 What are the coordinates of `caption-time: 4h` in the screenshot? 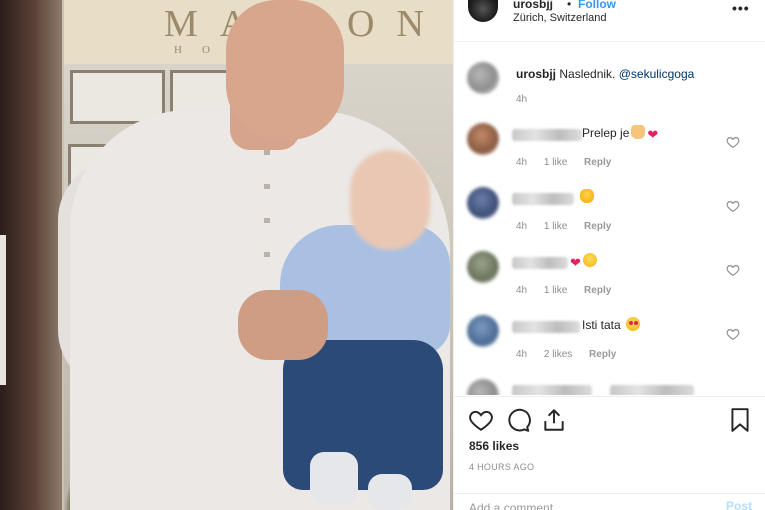 It's located at (521, 99).